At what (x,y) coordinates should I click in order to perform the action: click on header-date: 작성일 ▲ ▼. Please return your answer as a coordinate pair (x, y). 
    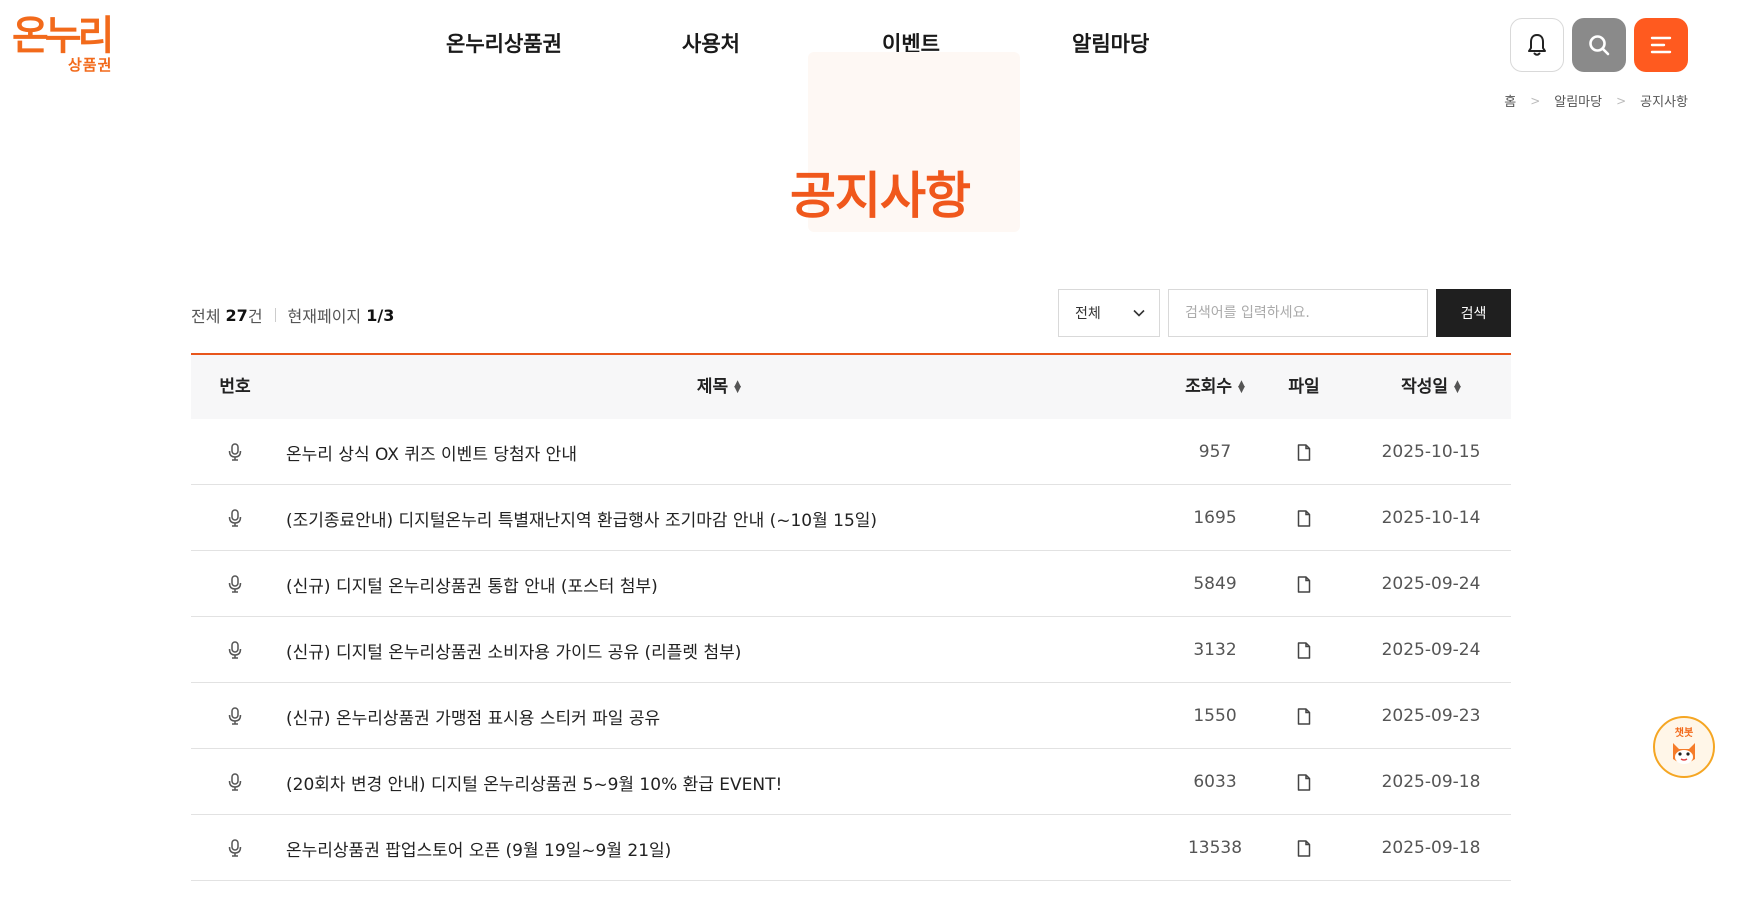
    Looking at the image, I should click on (1431, 387).